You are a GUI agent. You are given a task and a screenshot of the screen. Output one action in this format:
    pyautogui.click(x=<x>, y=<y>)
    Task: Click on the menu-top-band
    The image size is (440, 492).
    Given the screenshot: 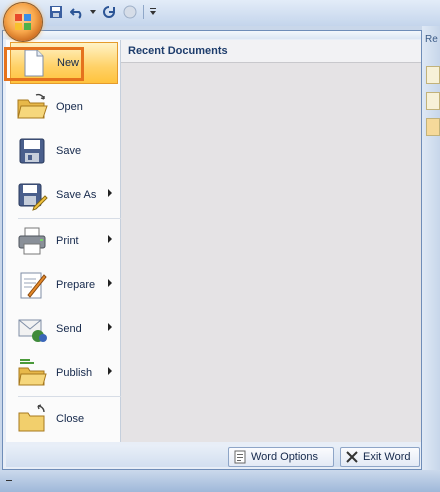 What is the action you would take?
    pyautogui.click(x=212, y=35)
    